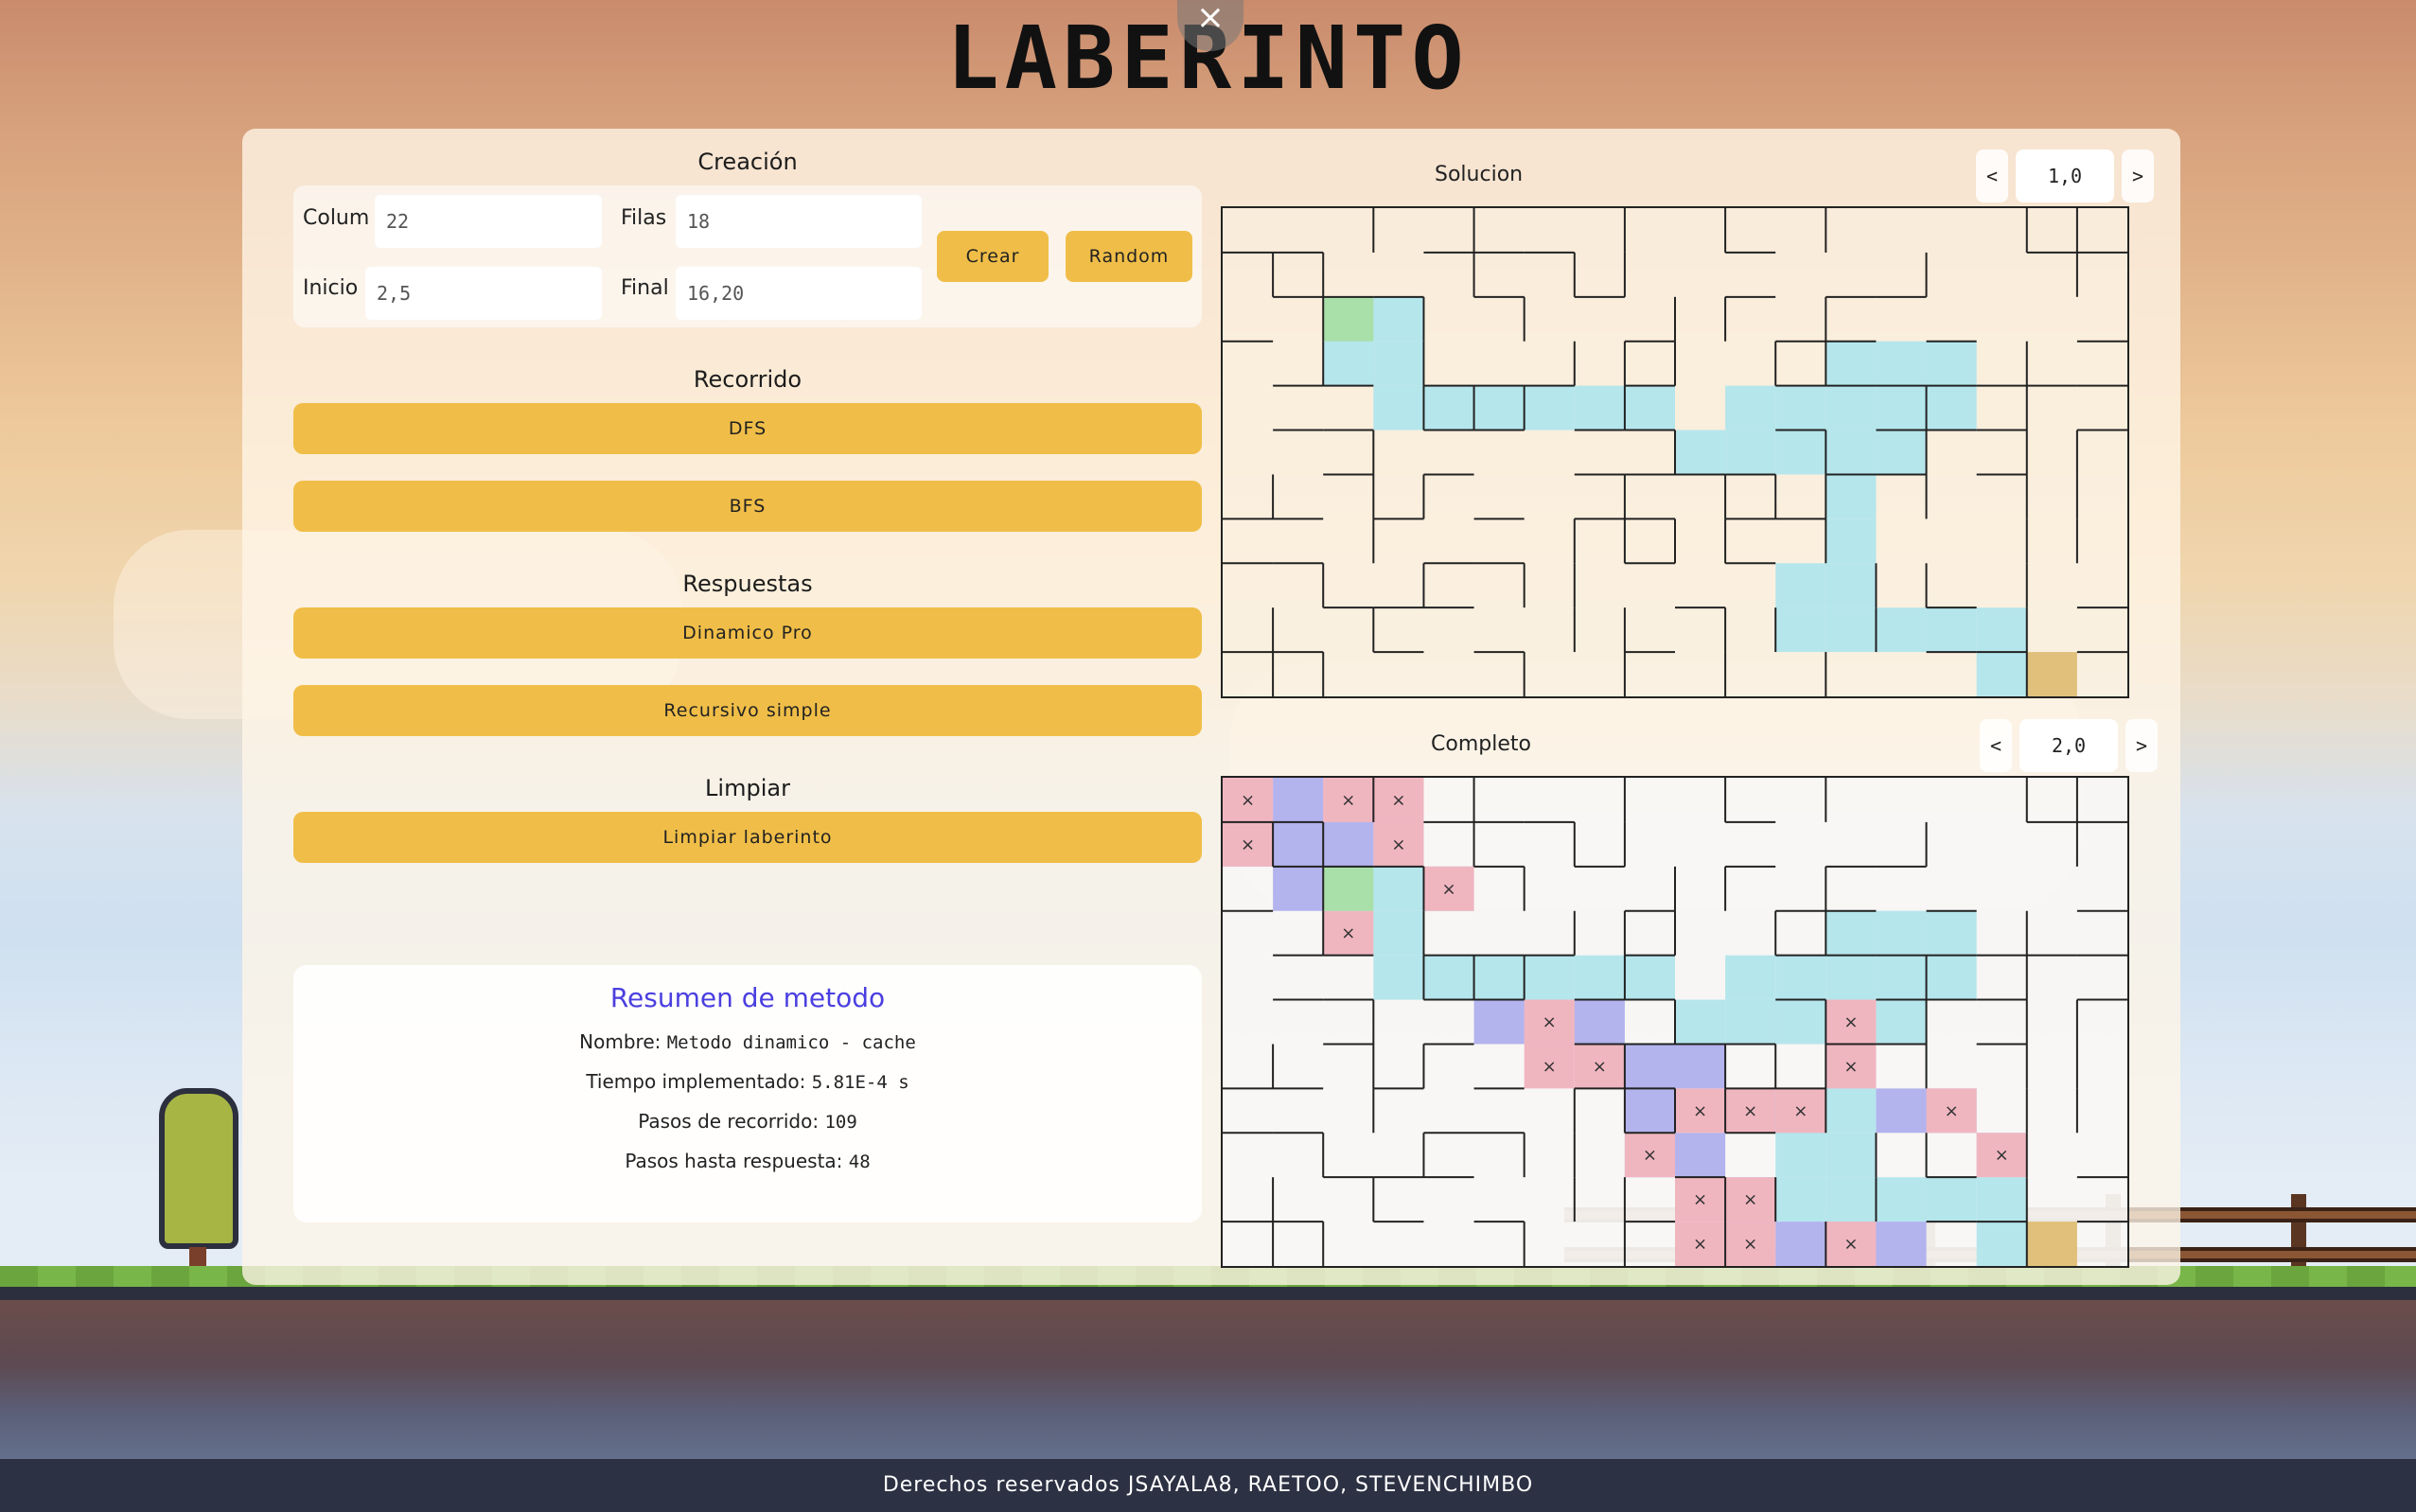 The image size is (2416, 1512). What do you see at coordinates (1992, 175) in the screenshot?
I see `solution-speed-decrease-button: <` at bounding box center [1992, 175].